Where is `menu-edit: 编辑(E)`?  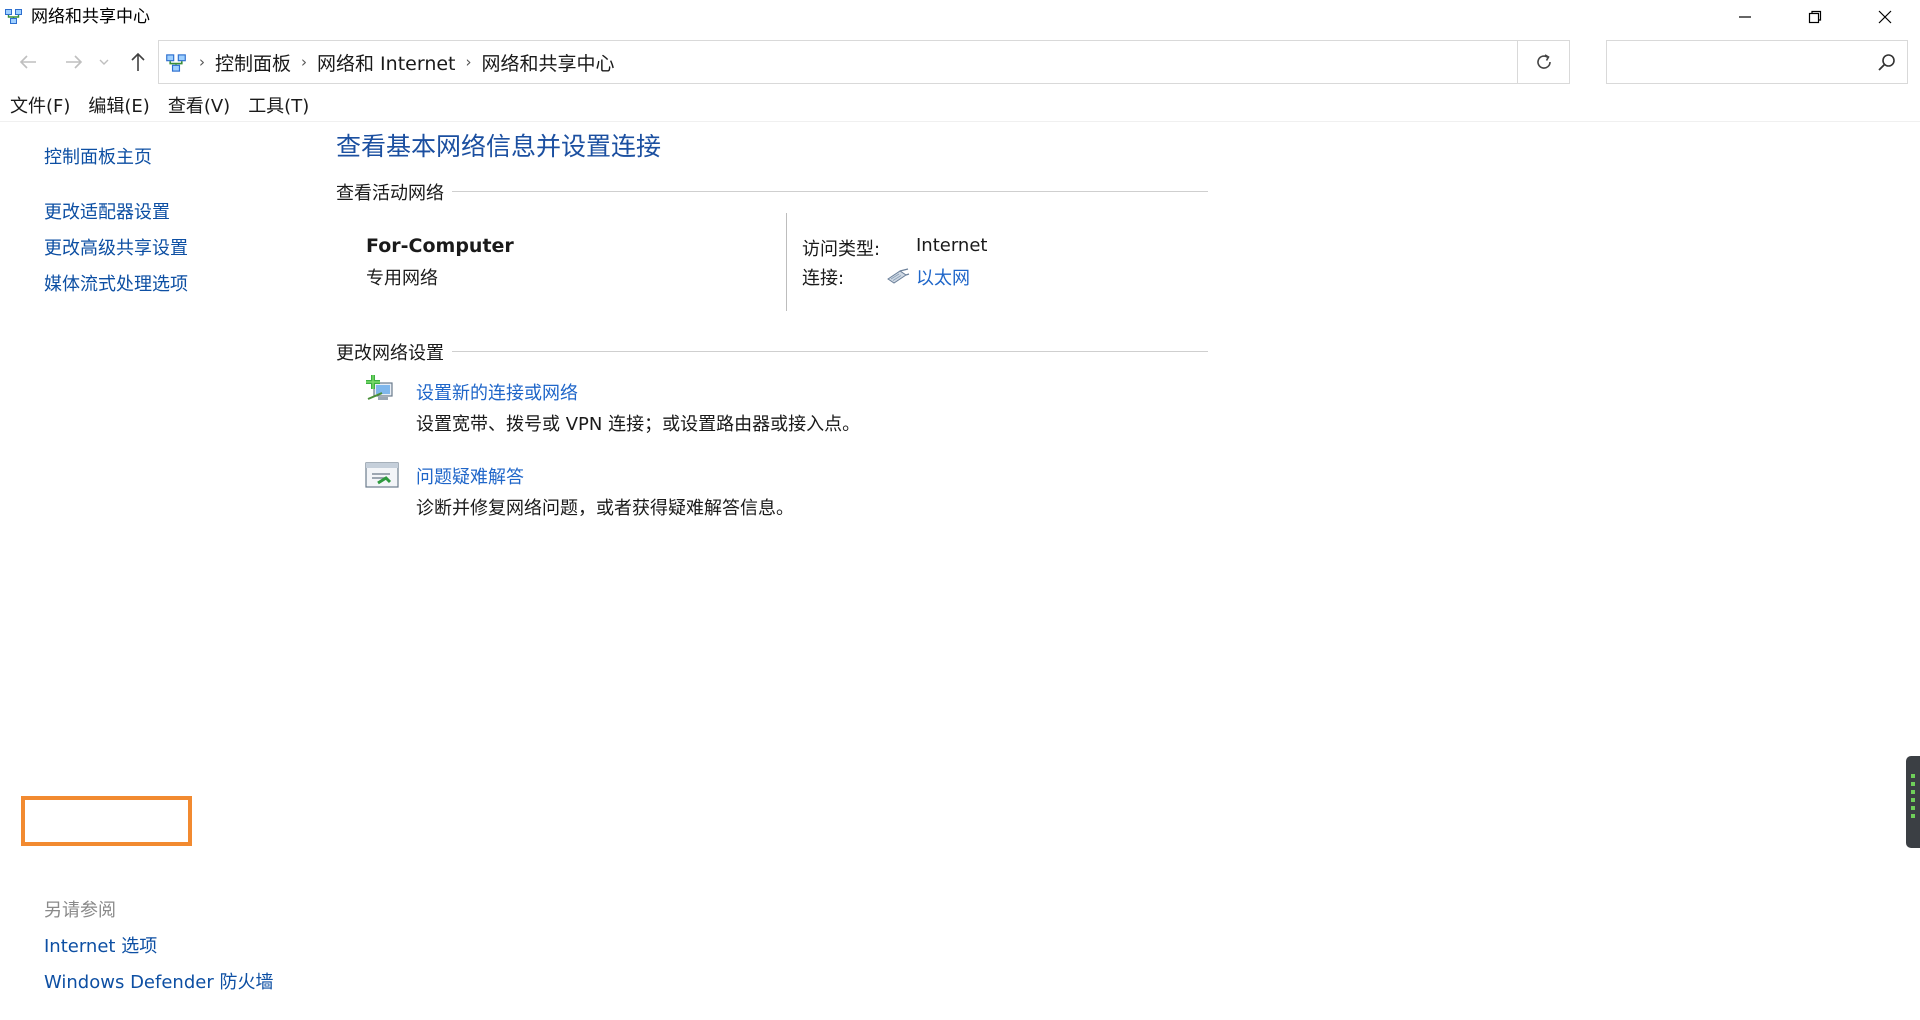
menu-edit: 编辑(E) is located at coordinates (117, 107).